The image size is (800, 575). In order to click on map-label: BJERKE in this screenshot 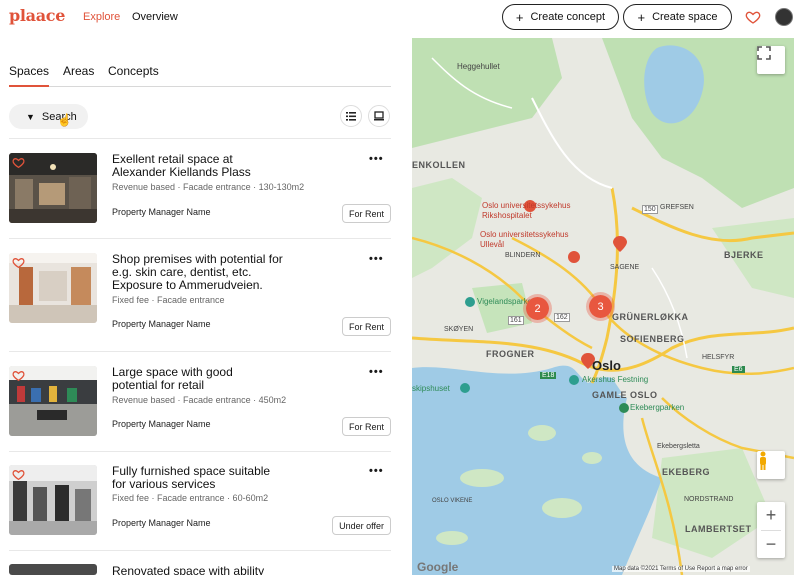, I will do `click(744, 255)`.